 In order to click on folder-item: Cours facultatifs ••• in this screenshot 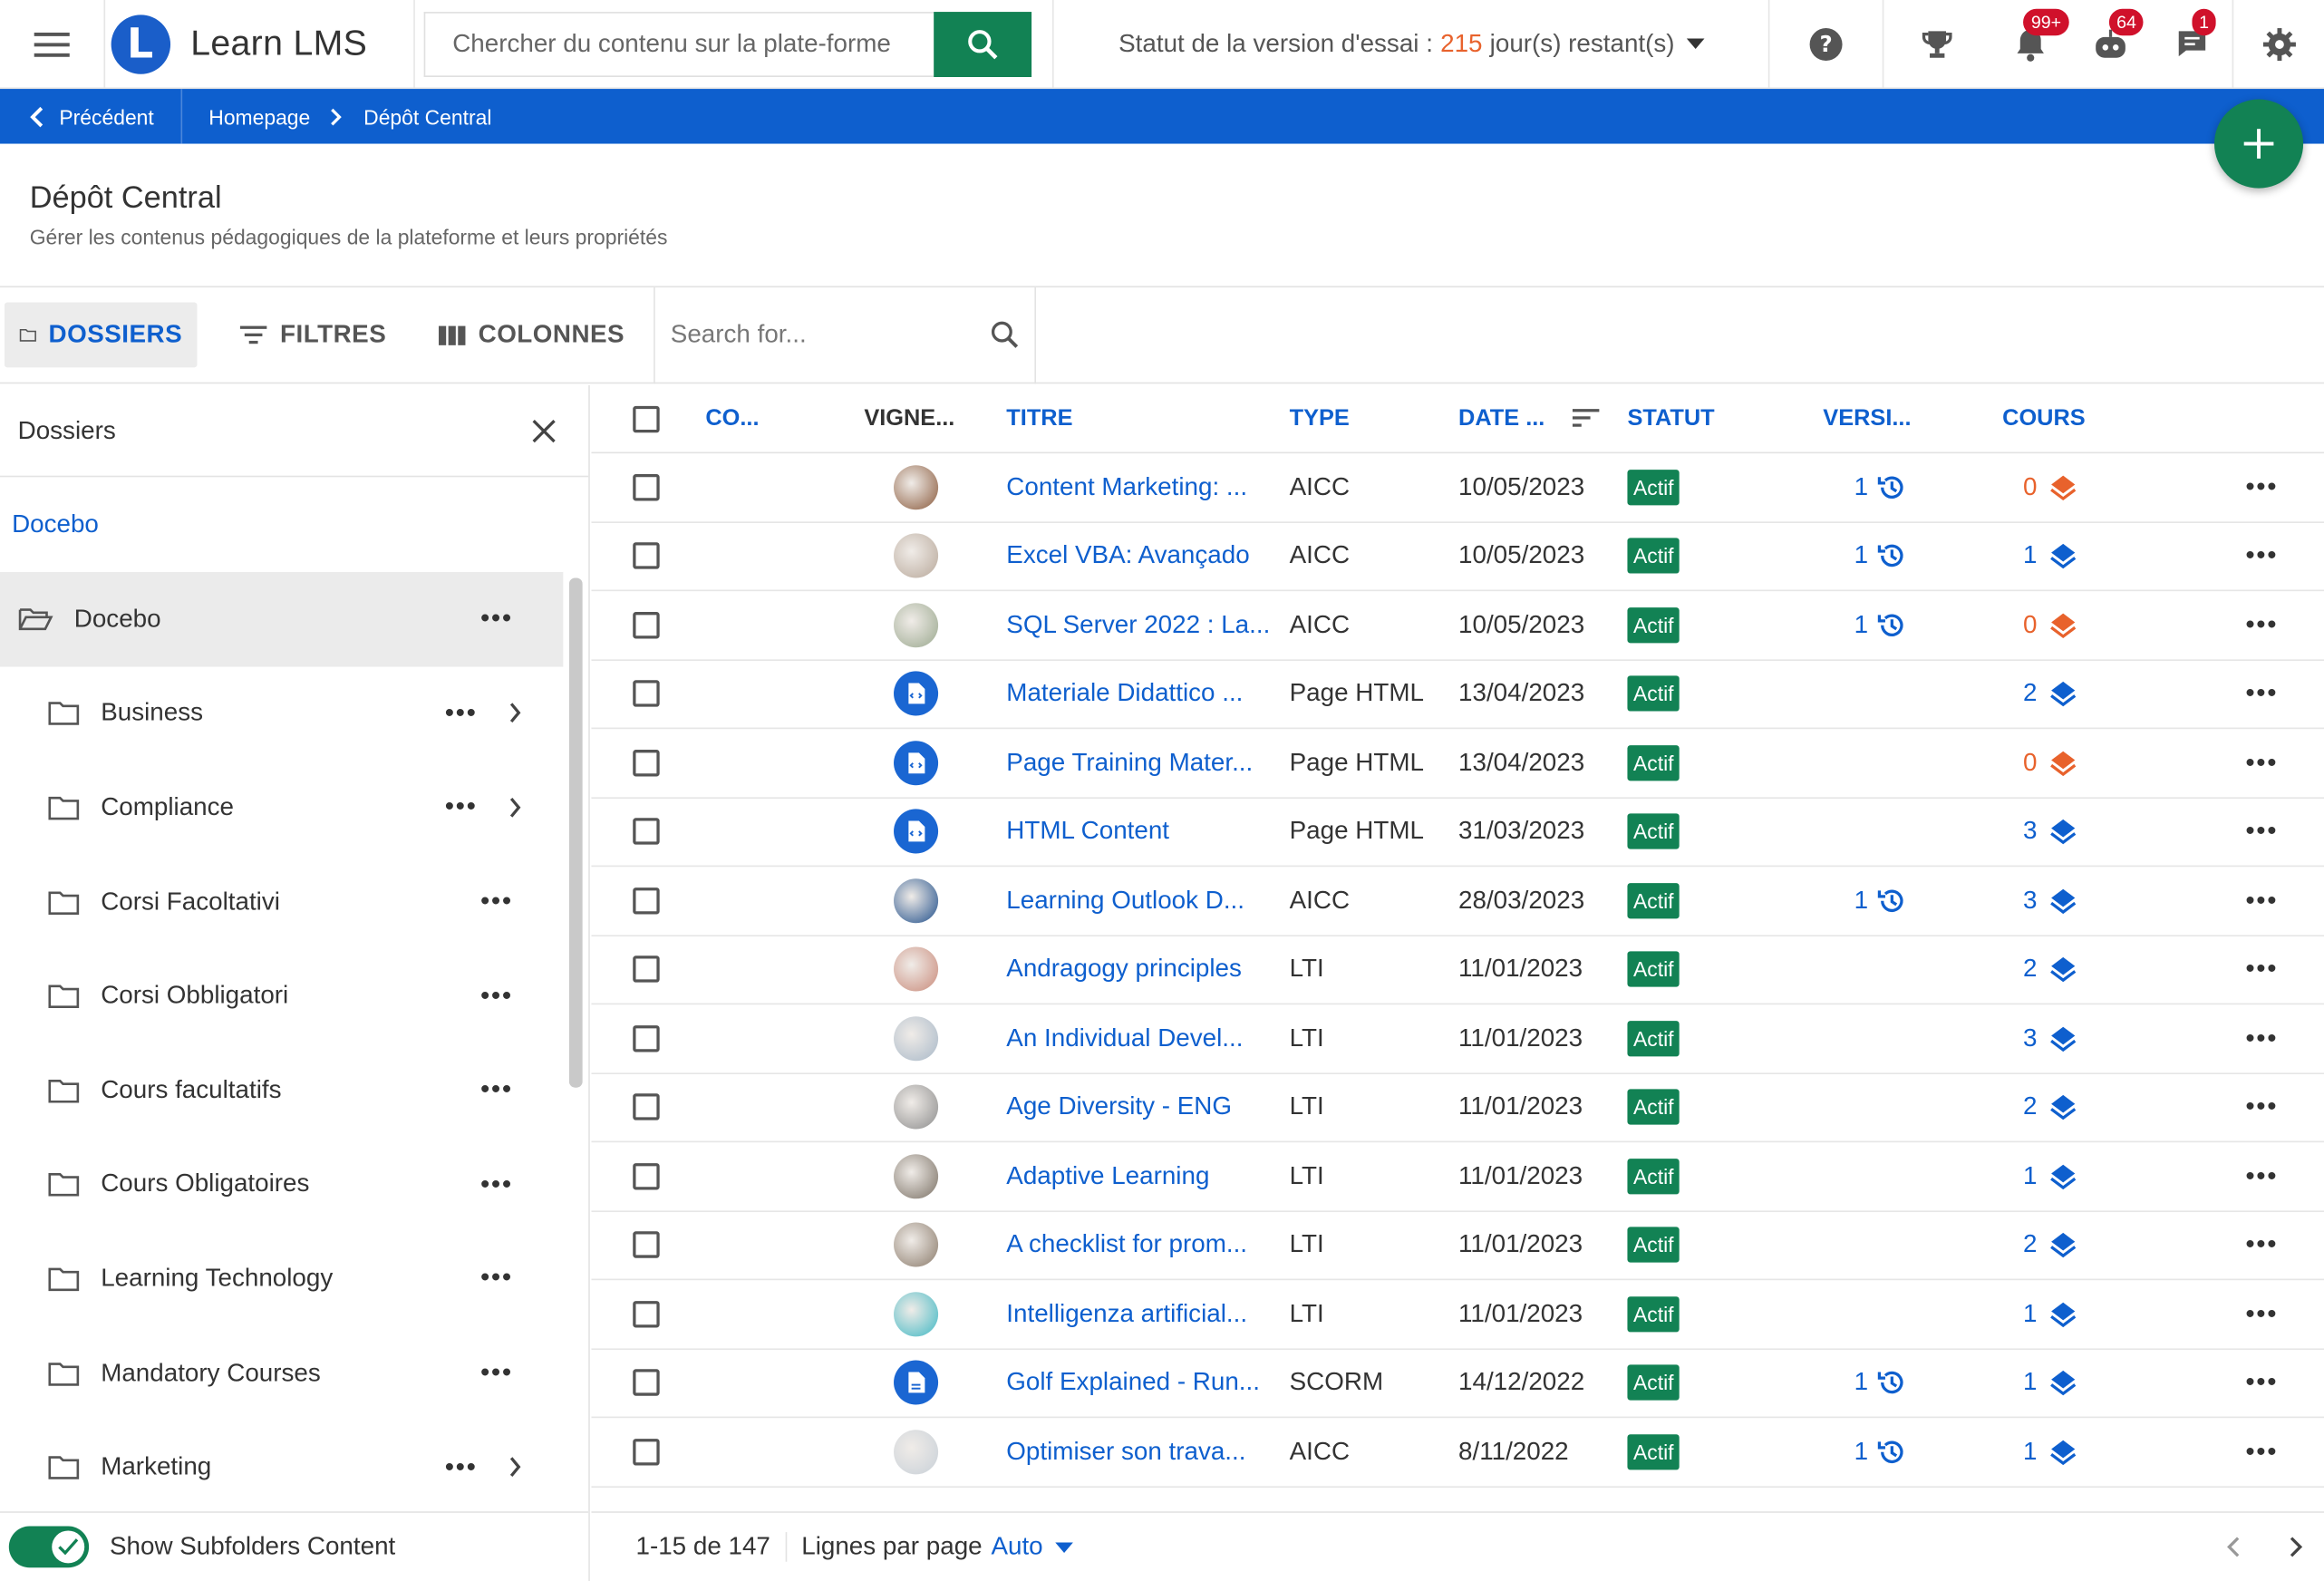, I will do `click(281, 1090)`.